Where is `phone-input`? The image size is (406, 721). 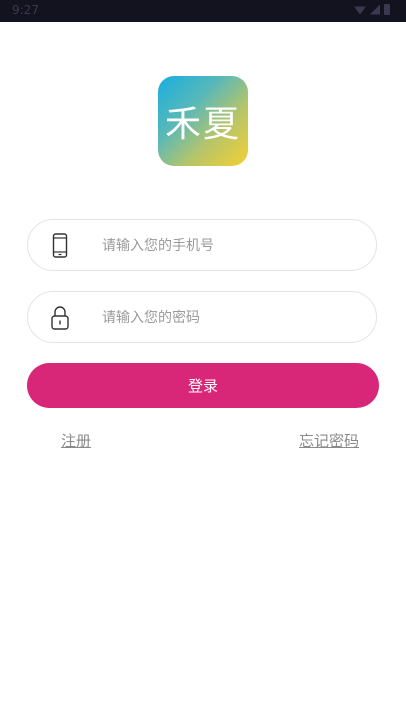
phone-input is located at coordinates (232, 246).